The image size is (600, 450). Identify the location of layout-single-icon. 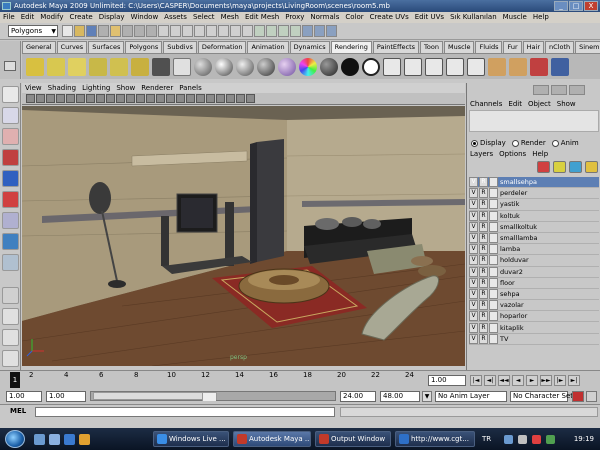
(10, 295).